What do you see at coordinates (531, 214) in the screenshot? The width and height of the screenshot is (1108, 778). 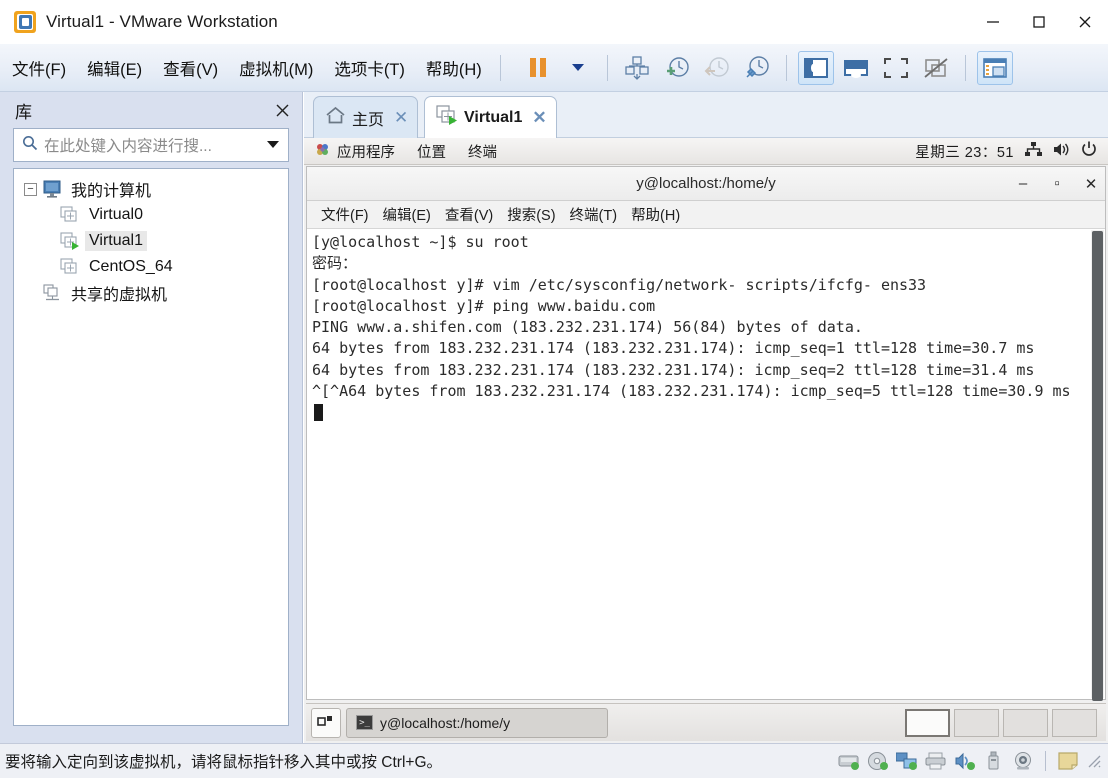 I see `terminal-menu-search: 搜索(S)` at bounding box center [531, 214].